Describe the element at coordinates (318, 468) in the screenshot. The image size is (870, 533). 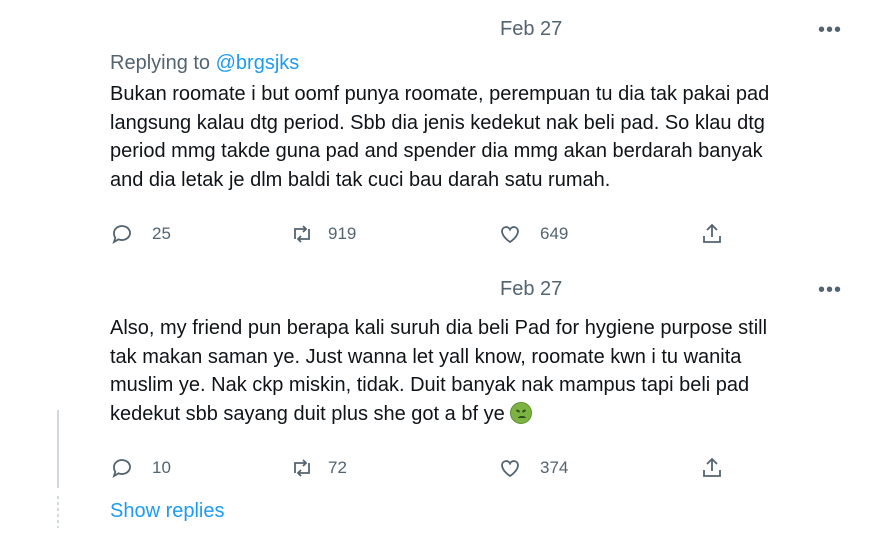
I see `retweet-button: 72` at that location.